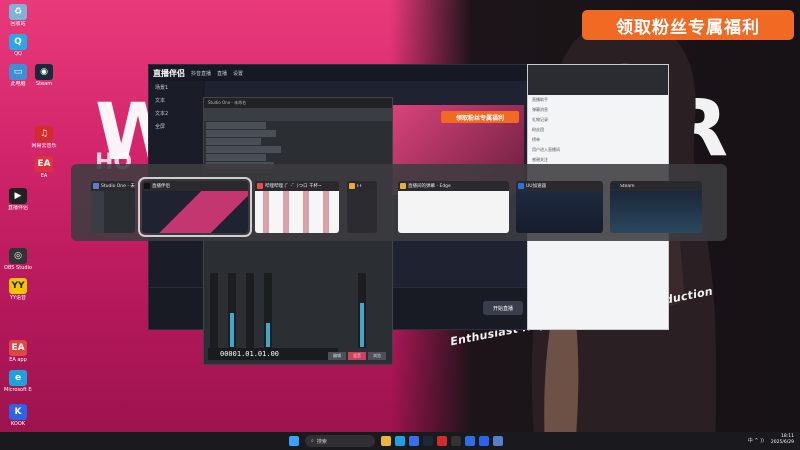 The width and height of the screenshot is (800, 450). I want to click on edge-icon, so click(403, 186).